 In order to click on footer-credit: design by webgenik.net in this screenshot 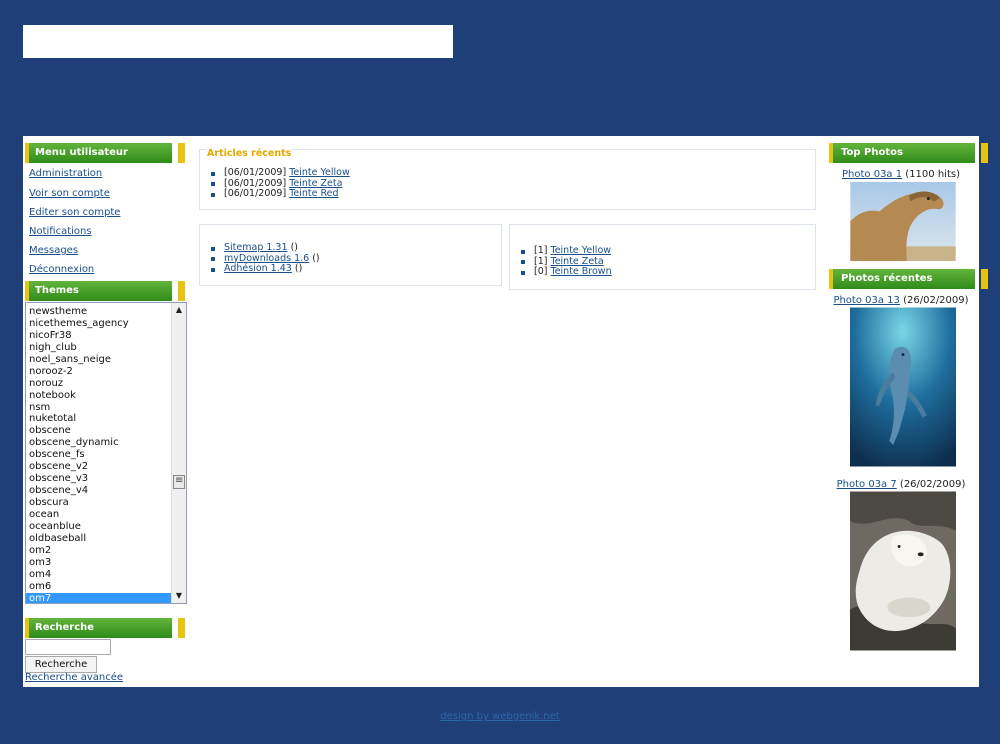, I will do `click(500, 716)`.